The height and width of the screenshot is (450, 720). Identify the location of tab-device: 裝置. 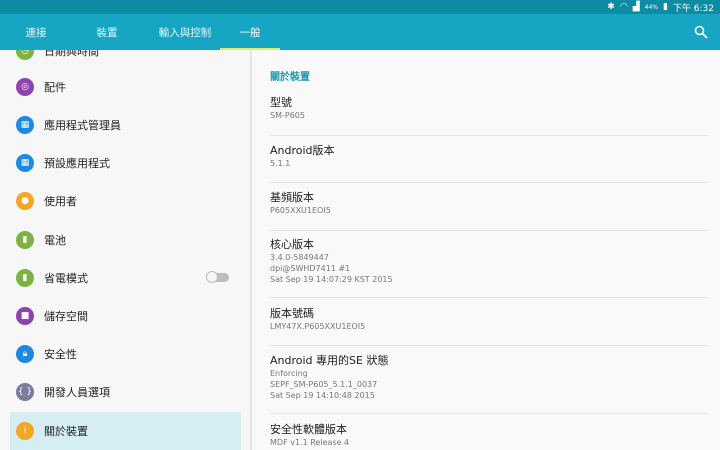
(107, 32).